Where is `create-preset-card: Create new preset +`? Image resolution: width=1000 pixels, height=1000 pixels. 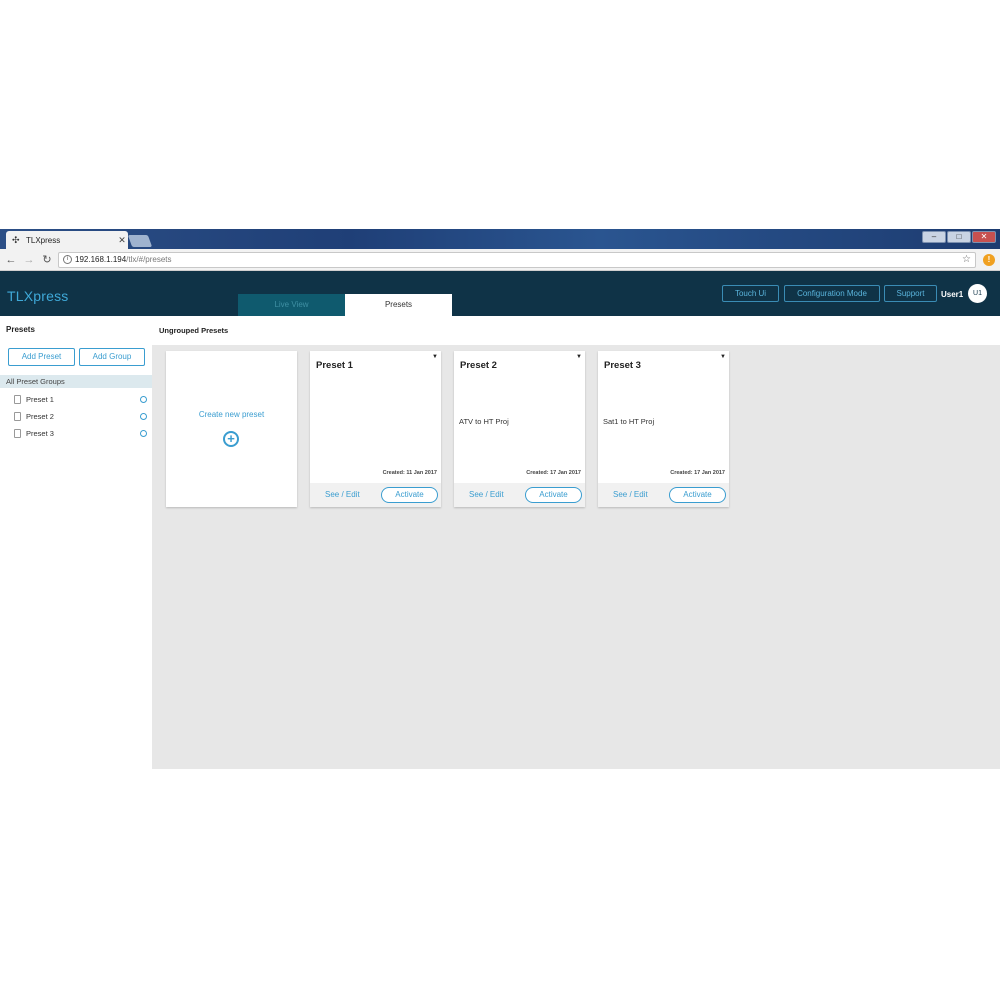 create-preset-card: Create new preset + is located at coordinates (231, 429).